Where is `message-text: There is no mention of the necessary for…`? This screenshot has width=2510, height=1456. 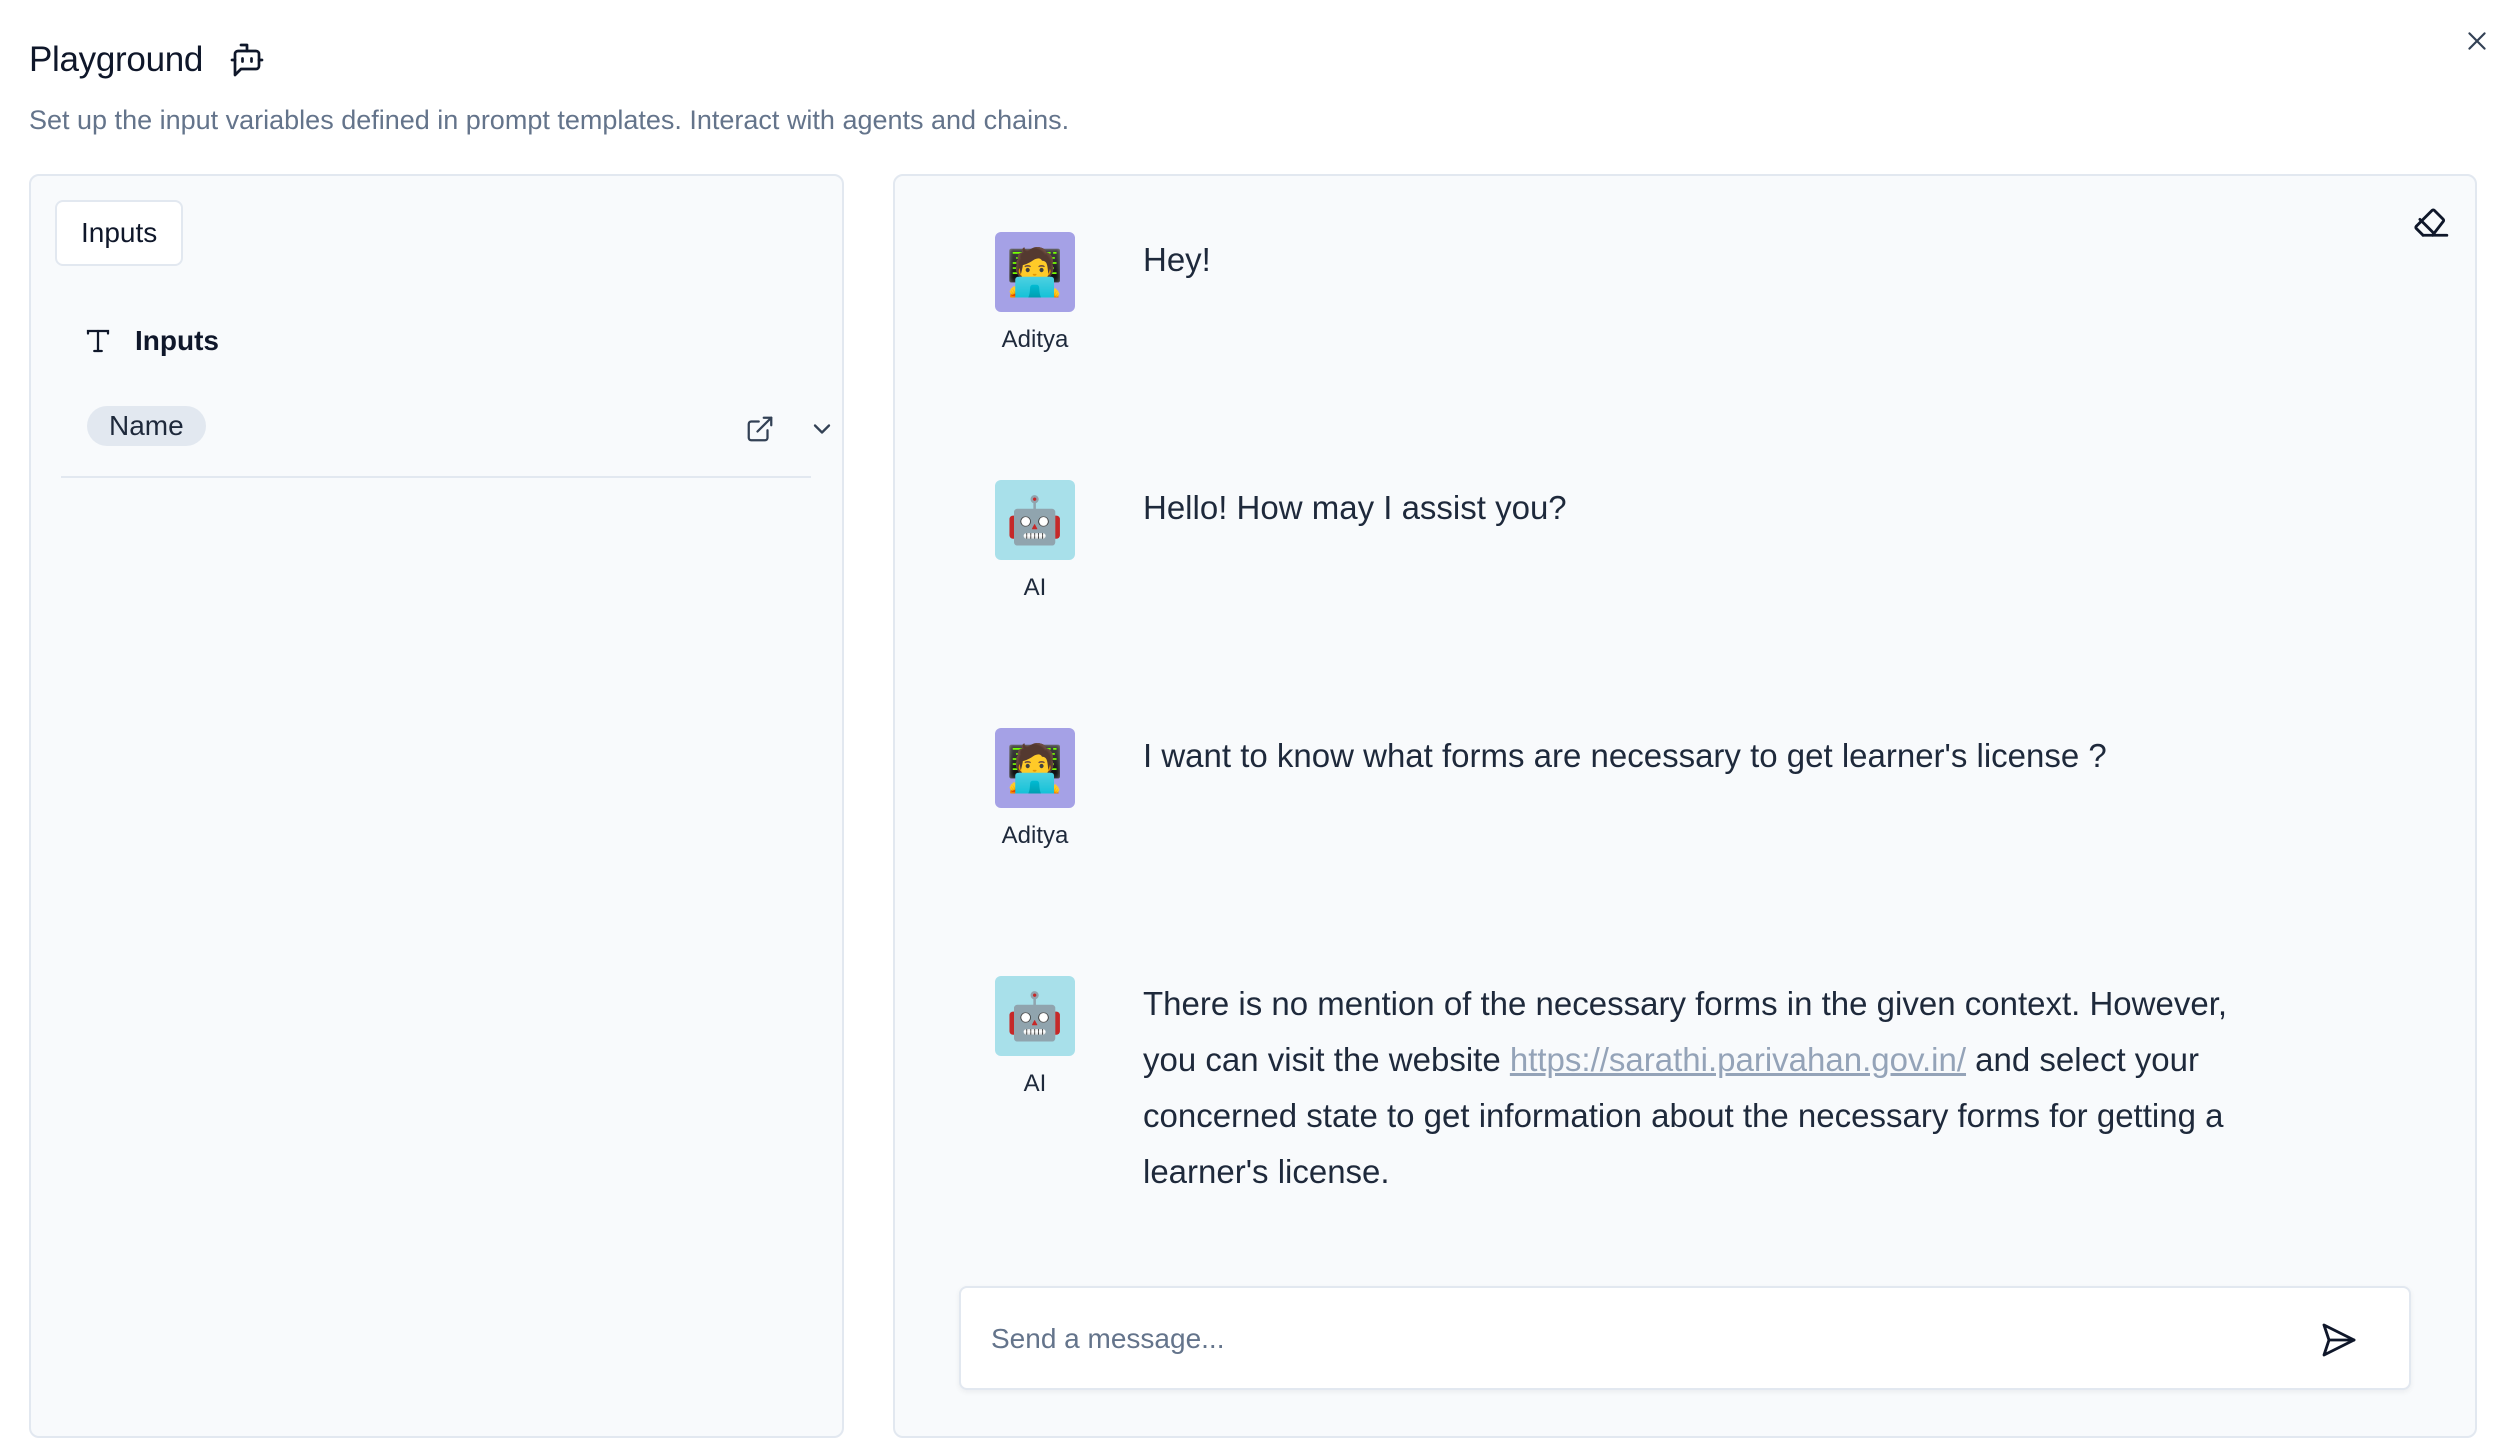
message-text: There is no mention of the necessary for… is located at coordinates (1693, 1088).